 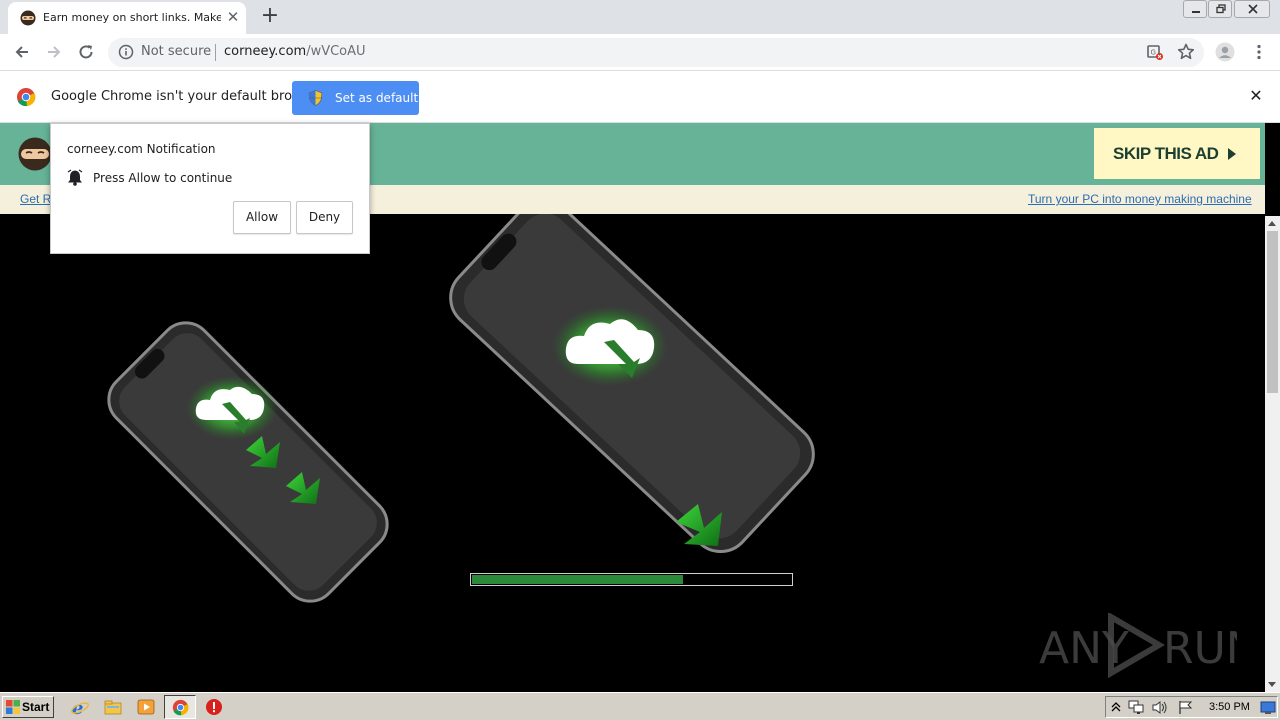 What do you see at coordinates (1256, 96) in the screenshot?
I see `infobar-close-icon: ✕` at bounding box center [1256, 96].